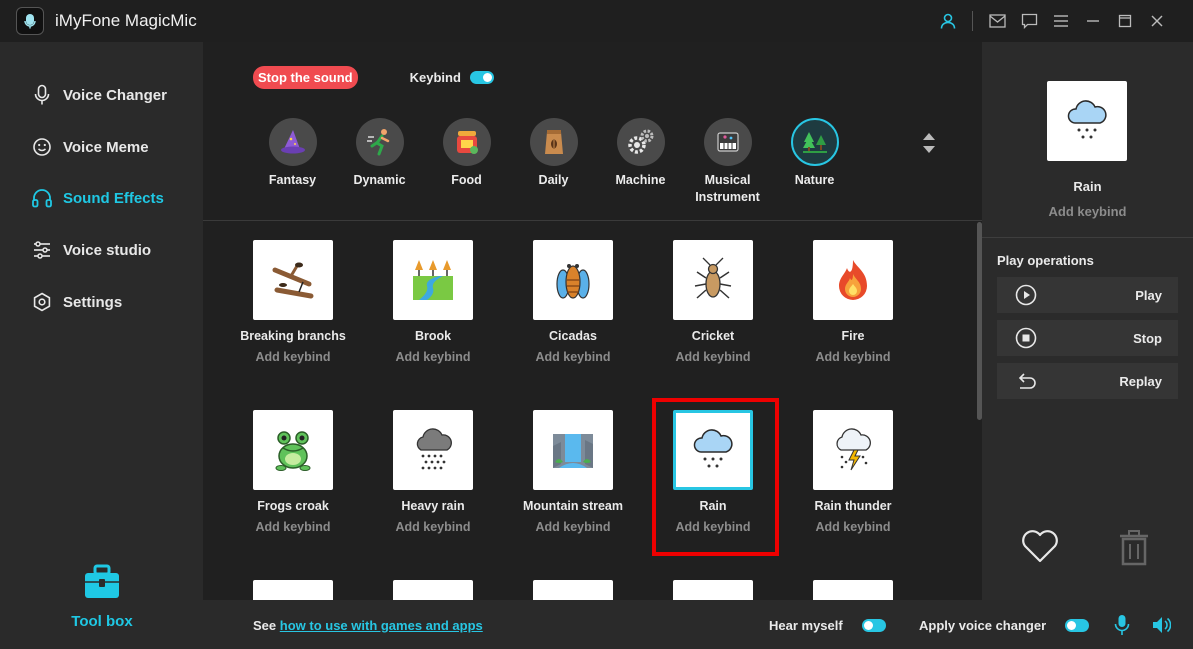 This screenshot has width=1193, height=649. Describe the element at coordinates (292, 180) in the screenshot. I see `category-label: Fantasy` at that location.